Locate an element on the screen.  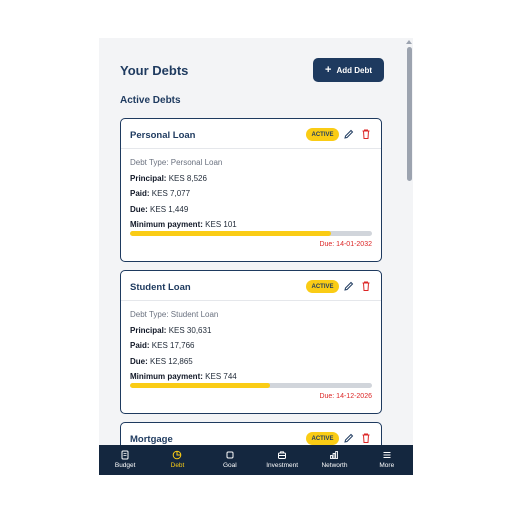
section-title: Active Debts is located at coordinates (150, 100).